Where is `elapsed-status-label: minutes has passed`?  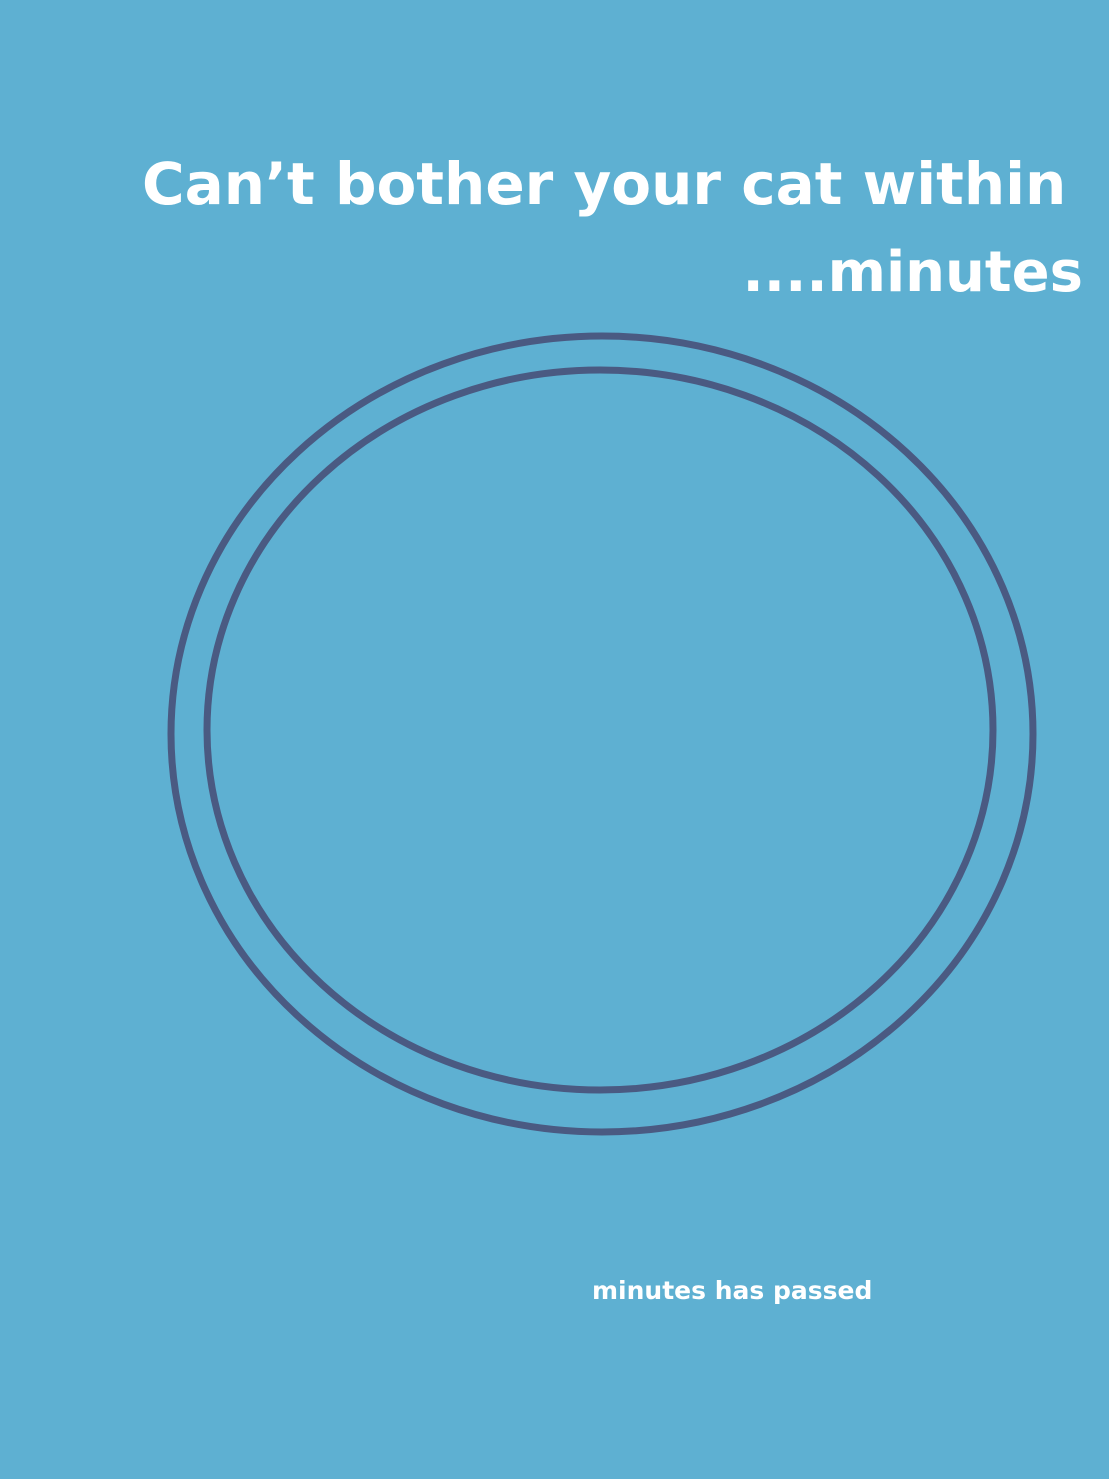 elapsed-status-label: minutes has passed is located at coordinates (732, 1290).